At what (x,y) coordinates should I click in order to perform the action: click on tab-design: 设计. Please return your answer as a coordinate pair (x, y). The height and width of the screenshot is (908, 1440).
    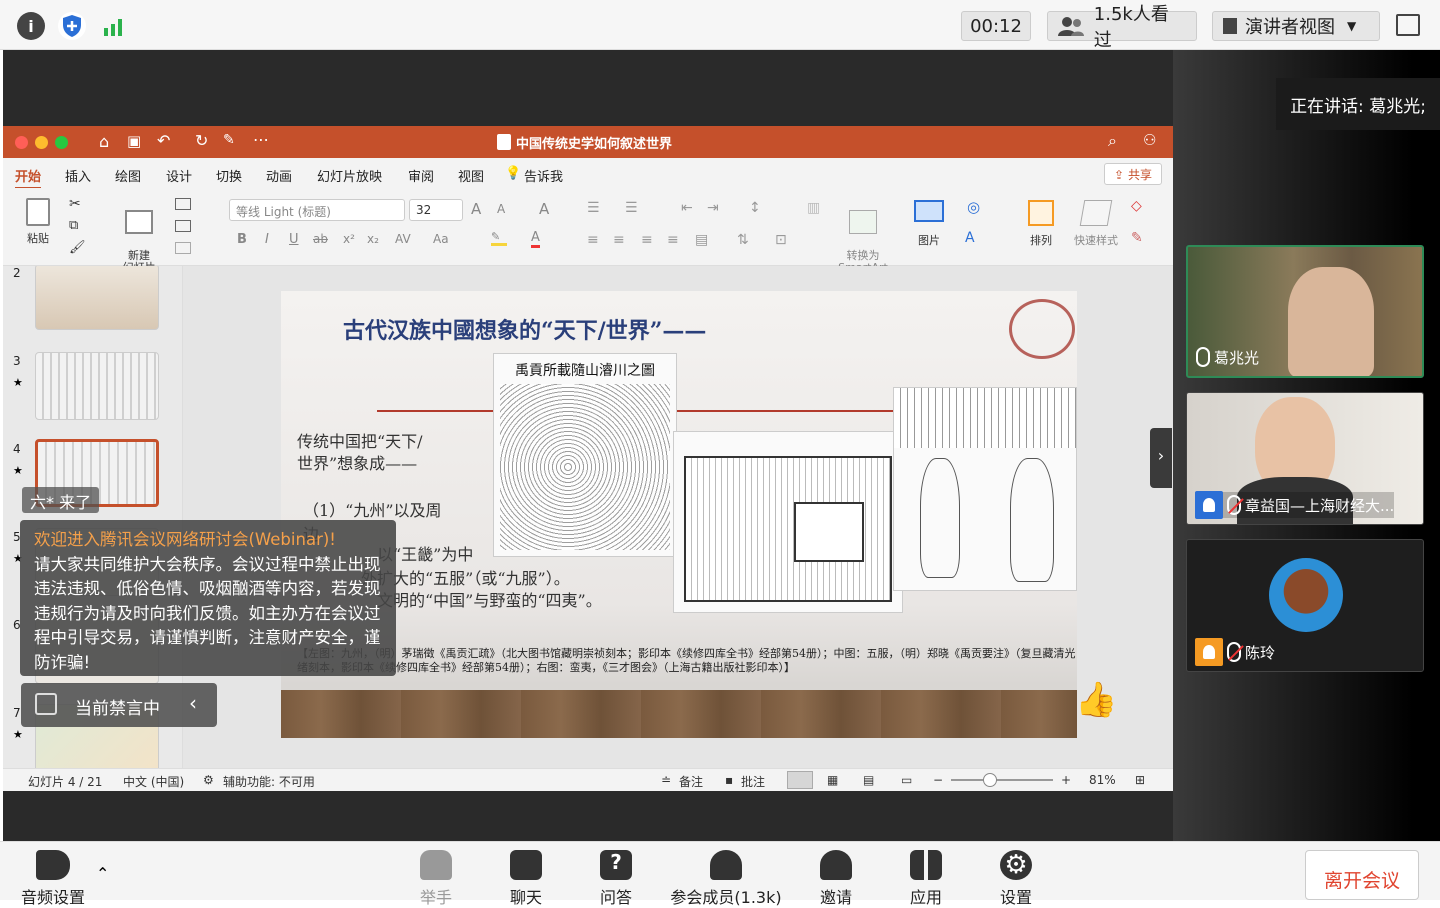
    Looking at the image, I should click on (179, 175).